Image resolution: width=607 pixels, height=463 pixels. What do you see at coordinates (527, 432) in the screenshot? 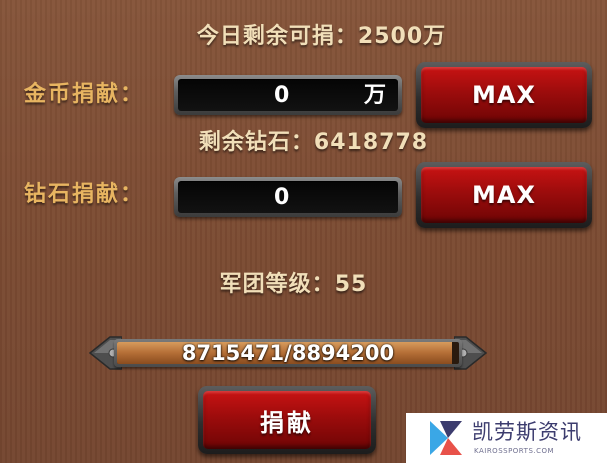
I see `watermark-title: 凯劳斯资讯` at bounding box center [527, 432].